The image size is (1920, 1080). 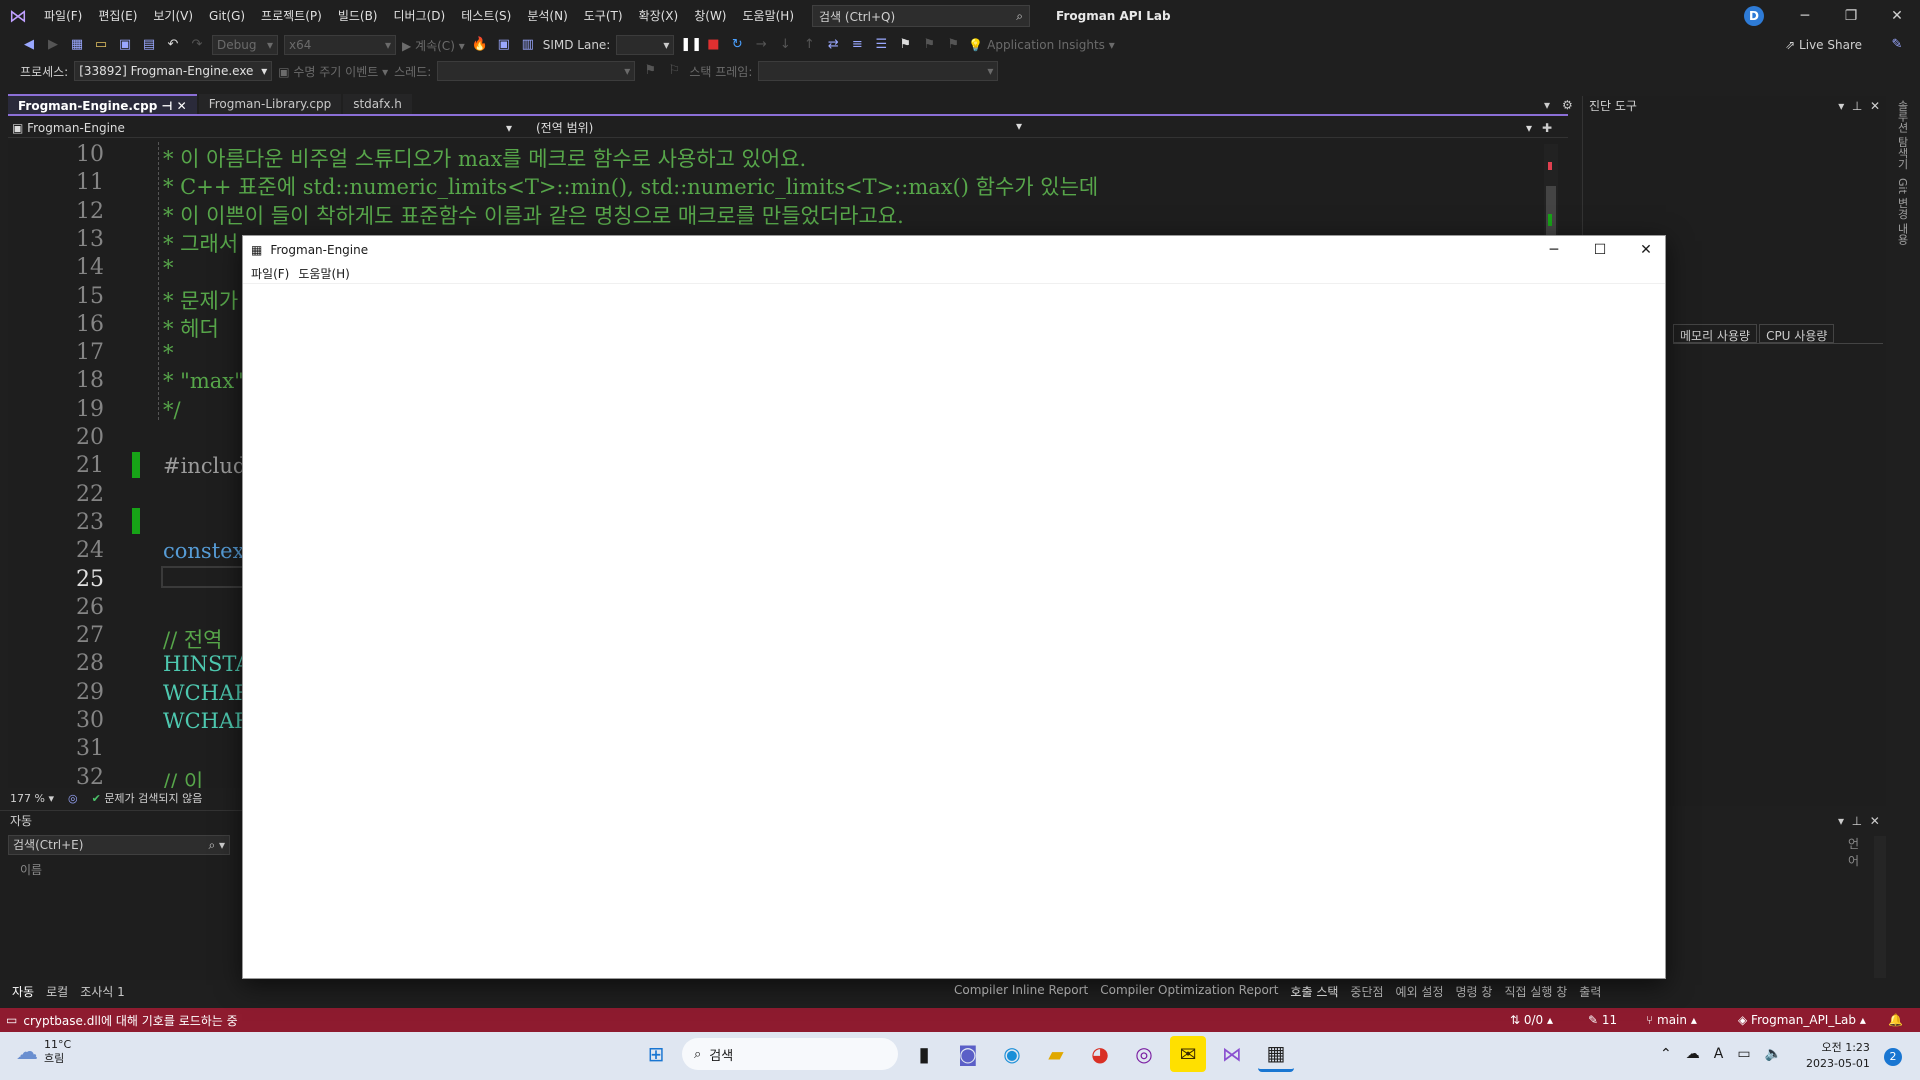 I want to click on code-line: // 이, so click(x=186, y=777).